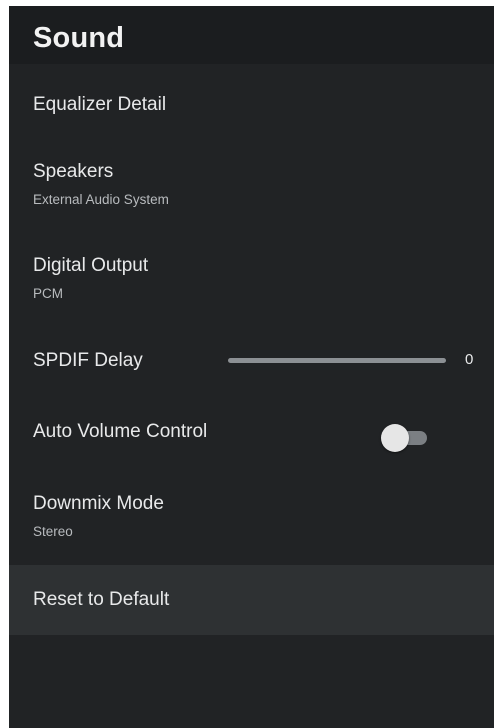  Describe the element at coordinates (251, 284) in the screenshot. I see `menu-item-digital-output: Digital Output PCM` at that location.